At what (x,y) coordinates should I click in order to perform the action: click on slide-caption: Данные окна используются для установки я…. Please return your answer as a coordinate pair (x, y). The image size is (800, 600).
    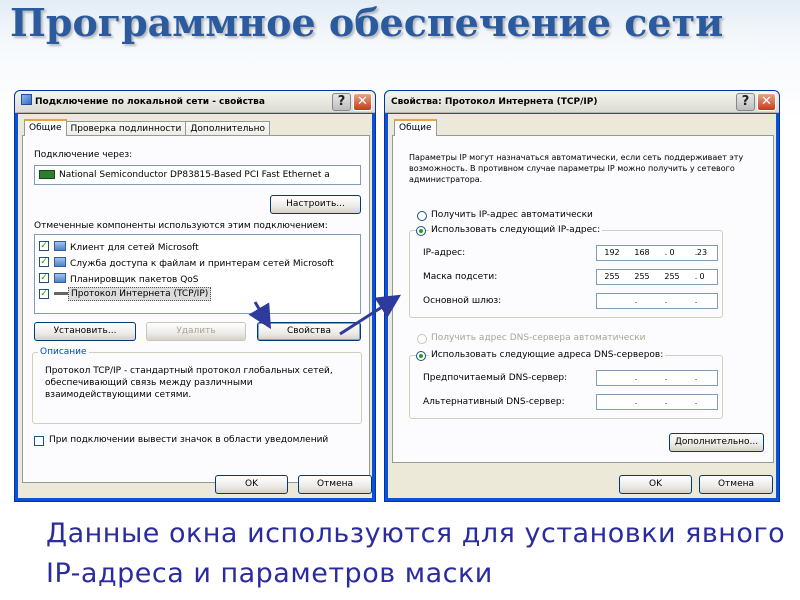
    Looking at the image, I should click on (416, 553).